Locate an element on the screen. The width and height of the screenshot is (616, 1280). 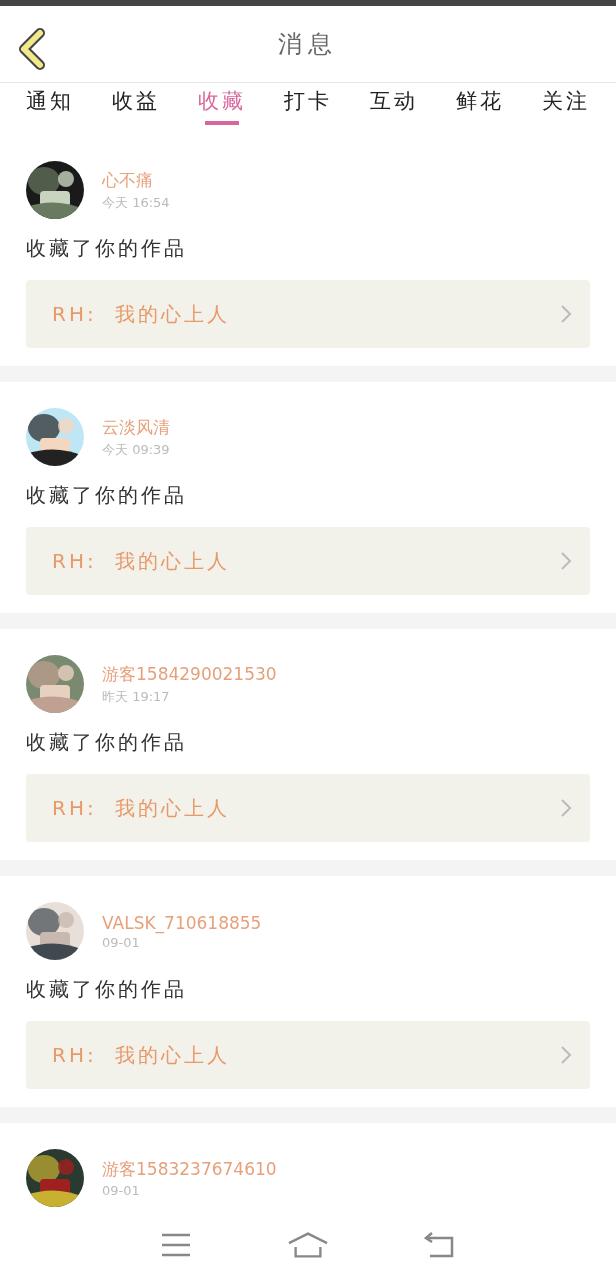
message-time: 昨天 19:17 is located at coordinates (136, 696).